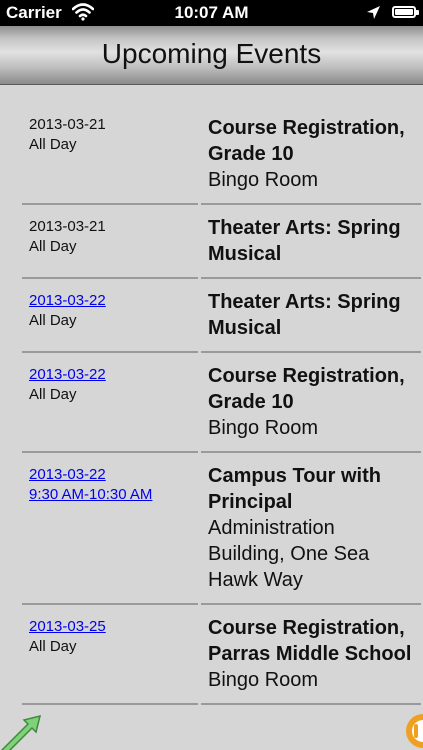 The height and width of the screenshot is (750, 423). I want to click on event-date-link: 2013-03-25, so click(113, 627).